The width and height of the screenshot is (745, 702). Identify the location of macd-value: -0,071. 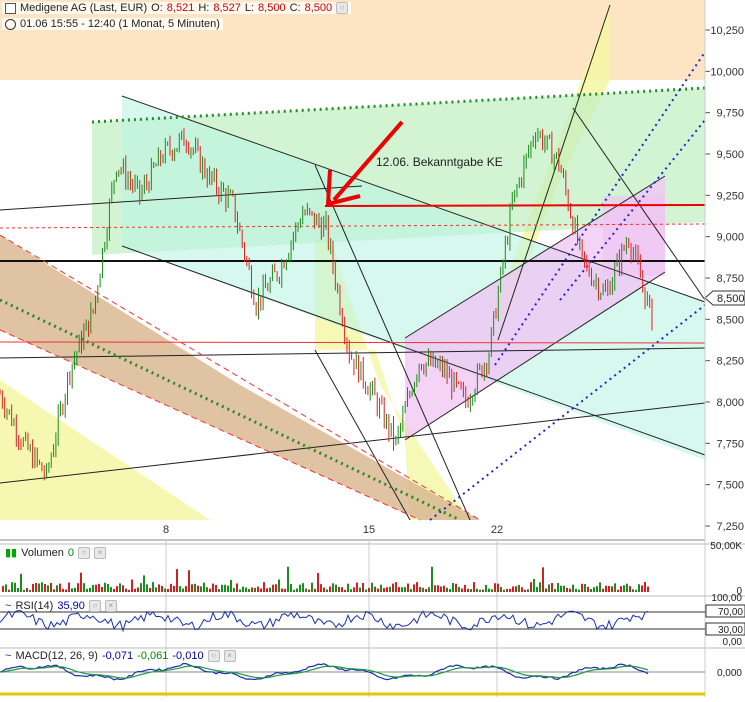
(117, 656).